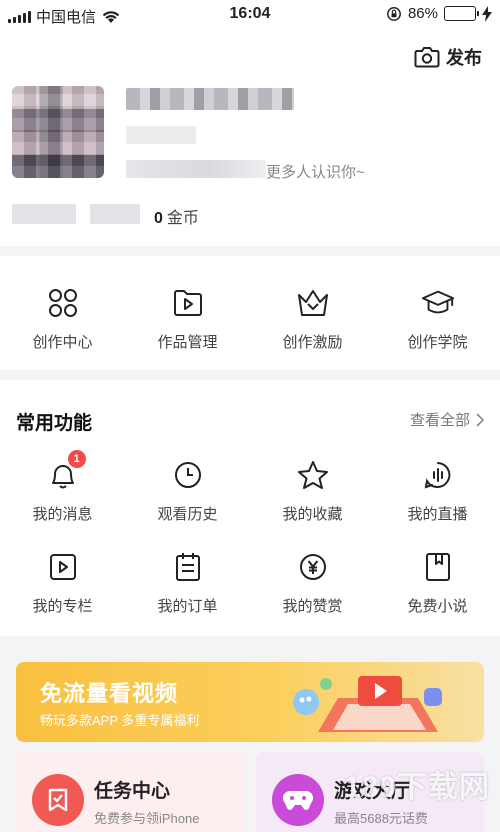  Describe the element at coordinates (62, 514) in the screenshot. I see `my-messages-label: 我的消息` at that location.